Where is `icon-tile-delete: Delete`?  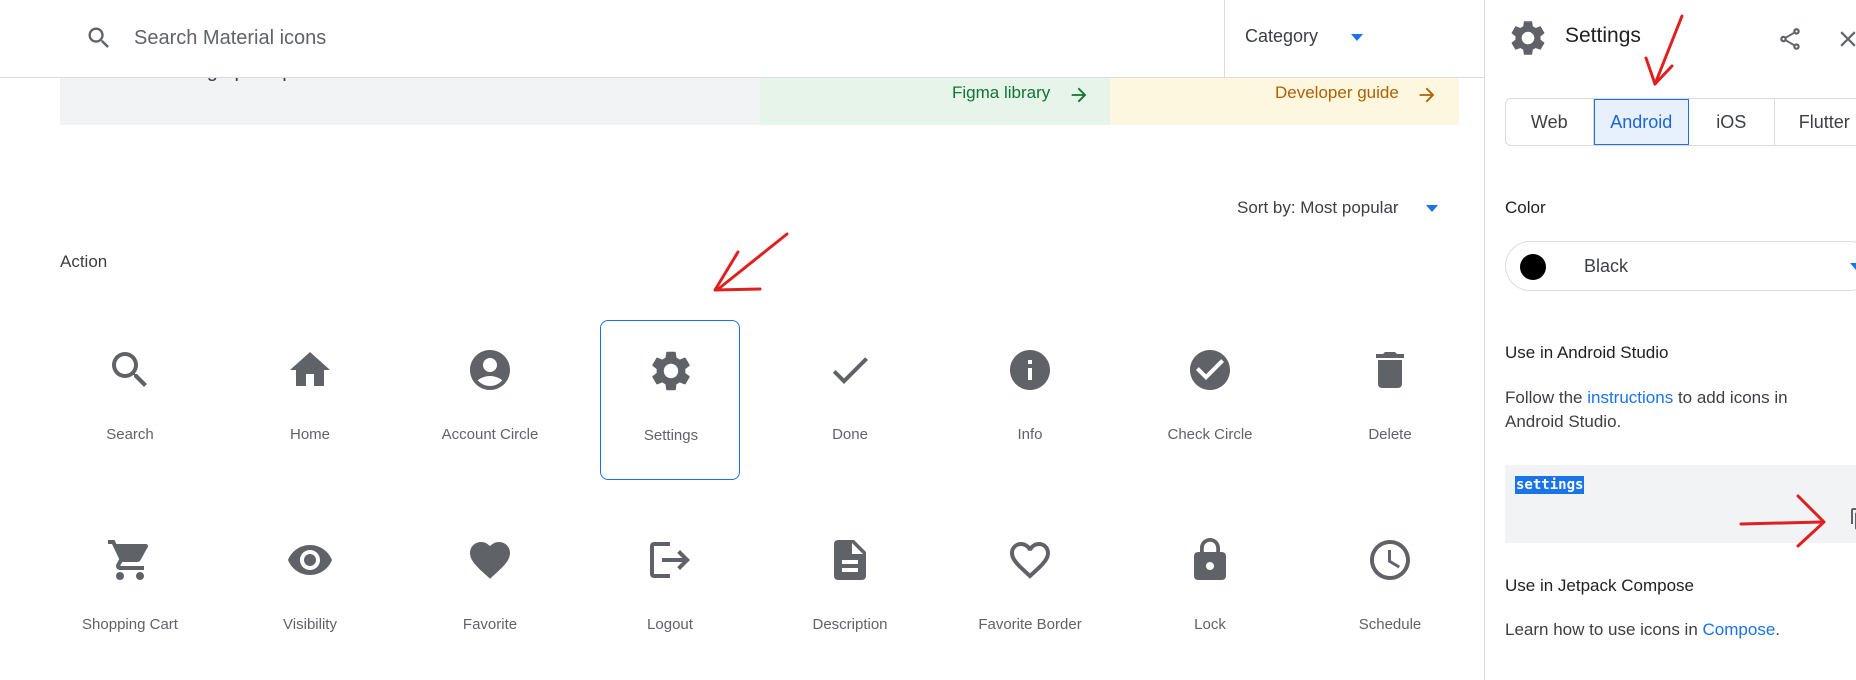 icon-tile-delete: Delete is located at coordinates (1390, 400).